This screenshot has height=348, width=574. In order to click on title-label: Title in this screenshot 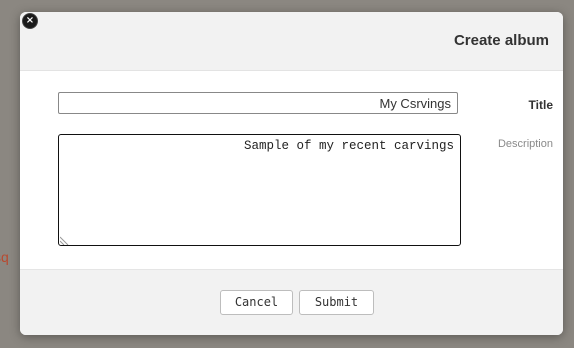, I will do `click(540, 105)`.